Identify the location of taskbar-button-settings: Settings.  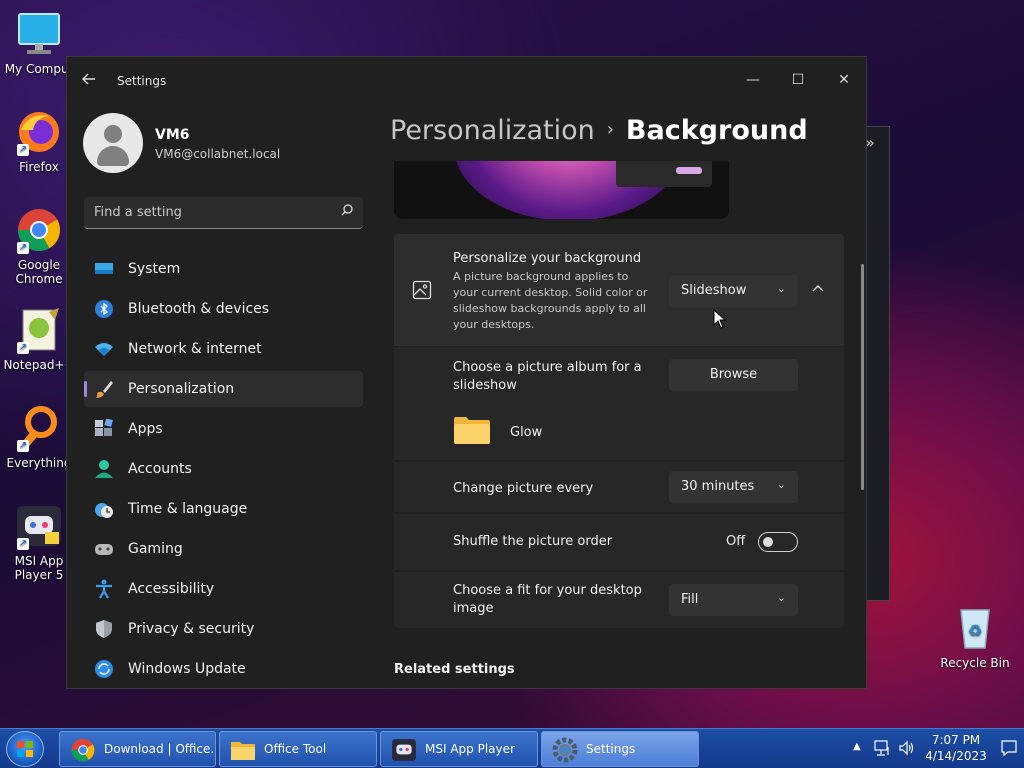
(620, 749).